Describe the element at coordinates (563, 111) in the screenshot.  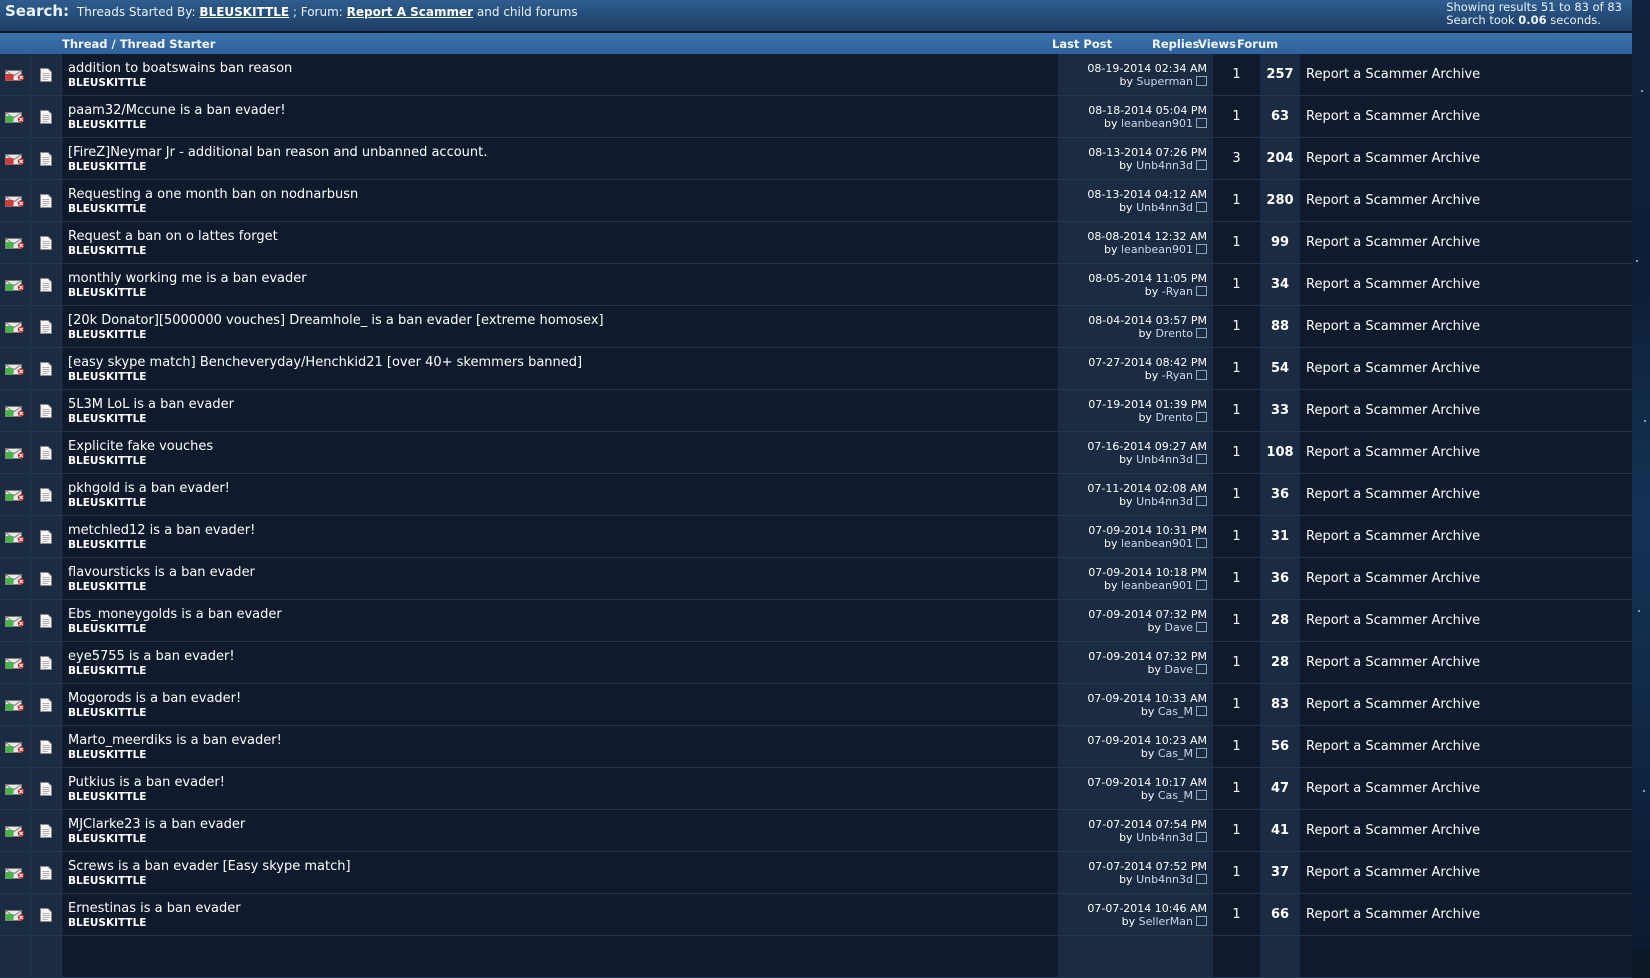
I see `thread-title-link: paam32/Mccune is a ban evader!` at that location.